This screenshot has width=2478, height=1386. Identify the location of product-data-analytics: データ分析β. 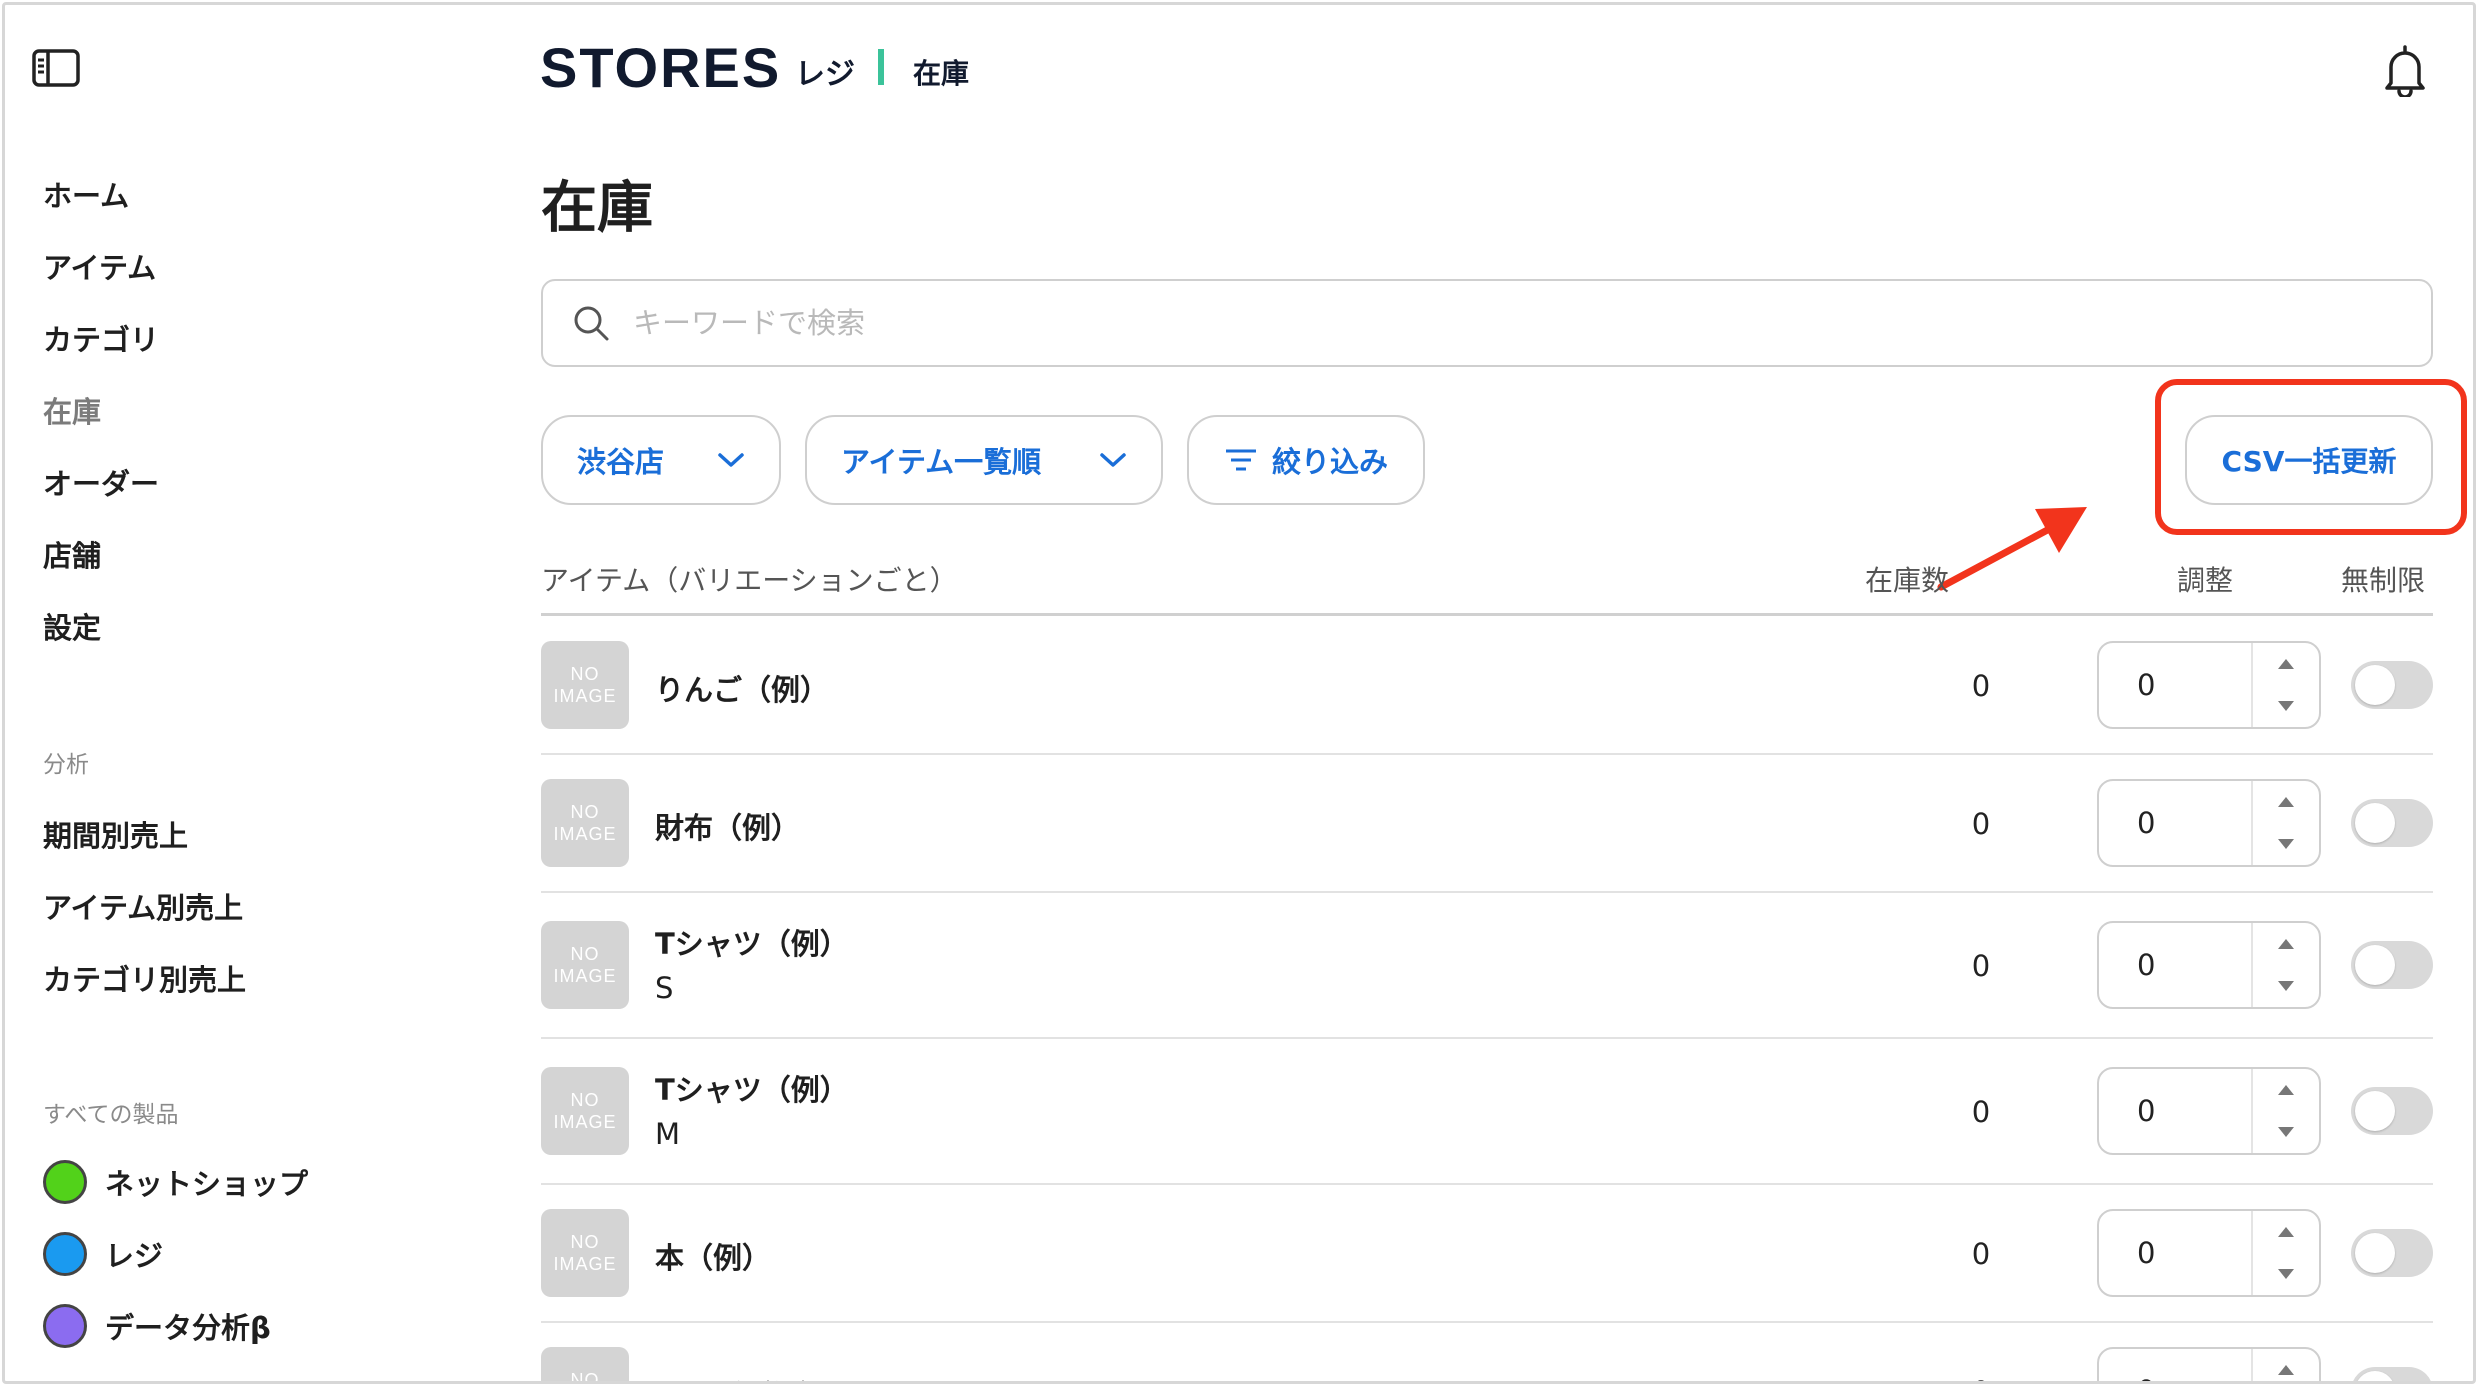
(157, 1326).